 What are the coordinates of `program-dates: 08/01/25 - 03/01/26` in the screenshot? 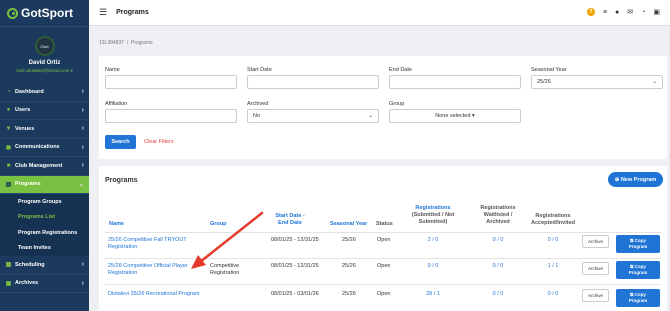 It's located at (295, 294).